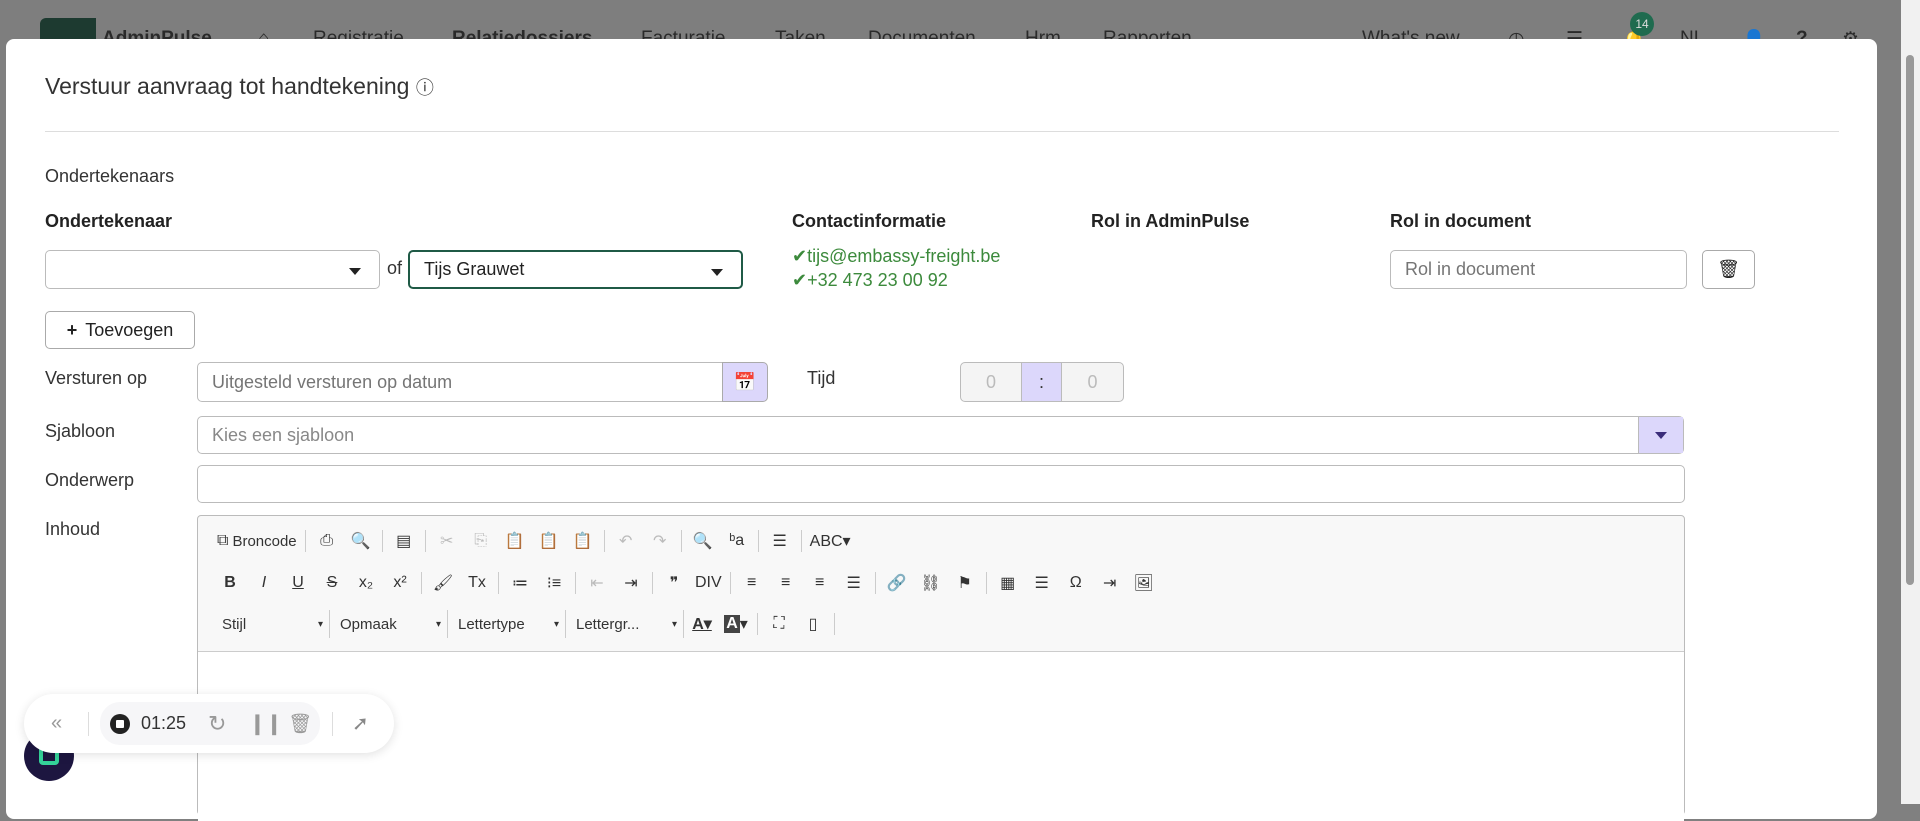 The image size is (1920, 821). Describe the element at coordinates (736, 624) in the screenshot. I see `bg-color-button: A ▾` at that location.